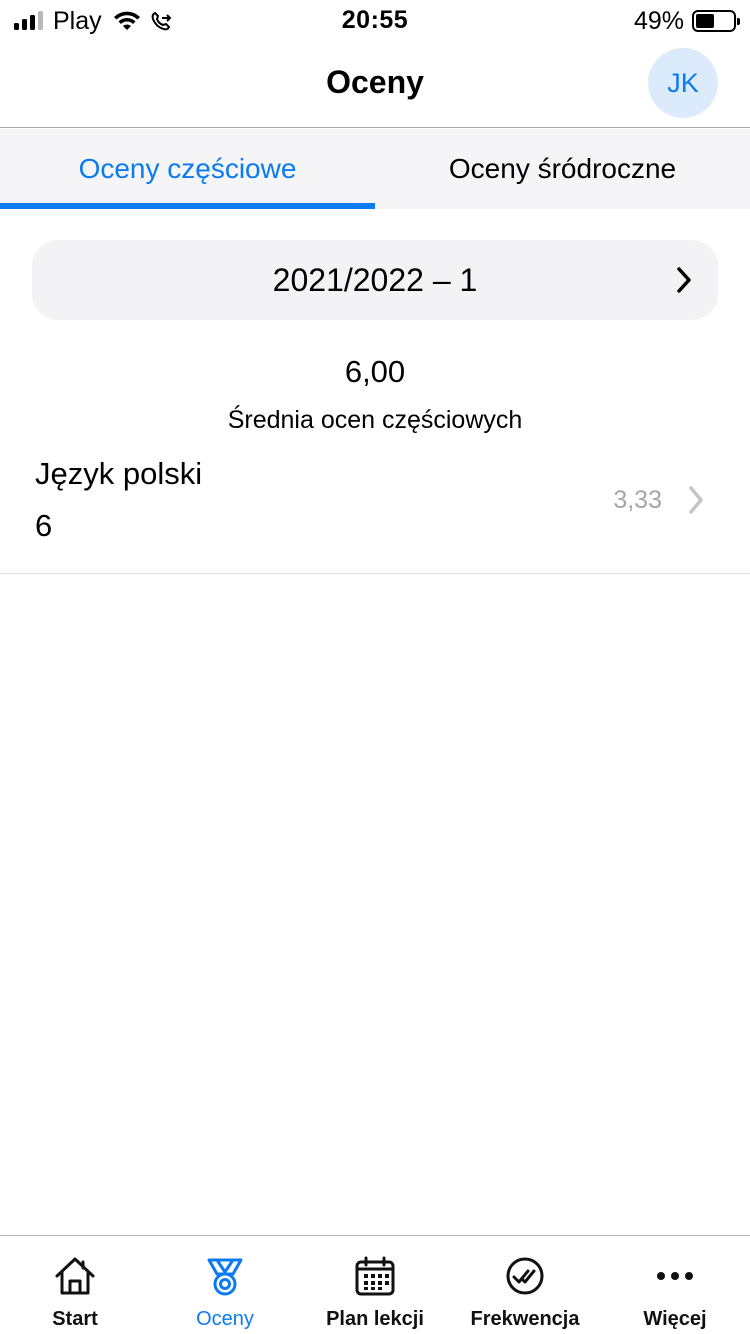 The width and height of the screenshot is (750, 1334). Describe the element at coordinates (119, 473) in the screenshot. I see `subject-name: Język polski` at that location.